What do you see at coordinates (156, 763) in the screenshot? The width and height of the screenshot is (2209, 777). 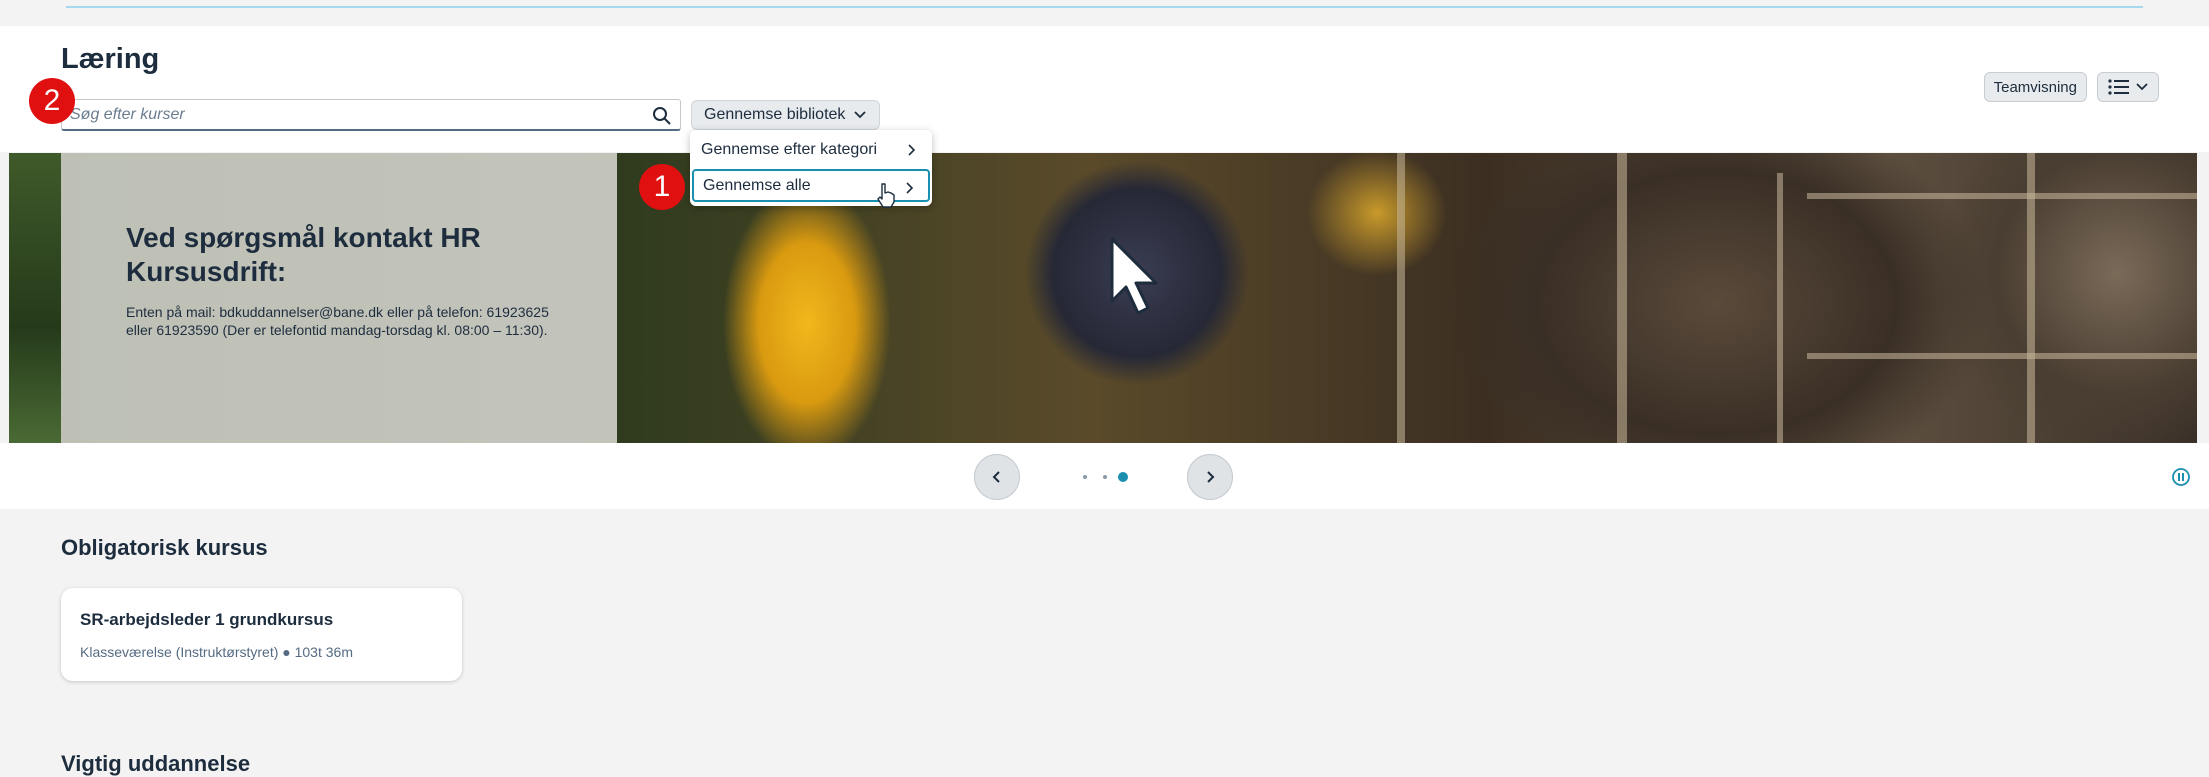 I see `section-title-important: Vigtig uddannelse` at bounding box center [156, 763].